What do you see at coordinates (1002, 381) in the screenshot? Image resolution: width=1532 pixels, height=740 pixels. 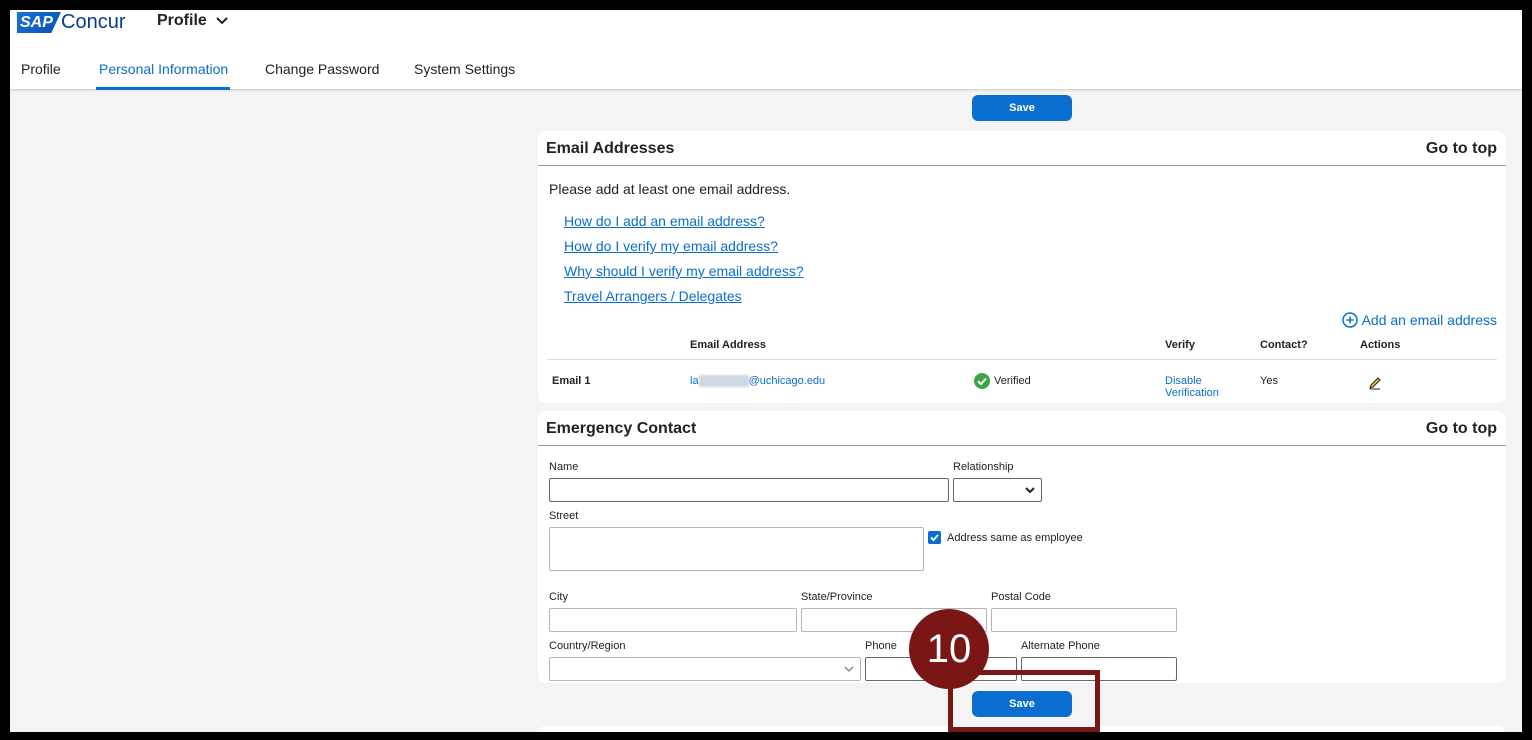 I see `verified-status: Verified` at bounding box center [1002, 381].